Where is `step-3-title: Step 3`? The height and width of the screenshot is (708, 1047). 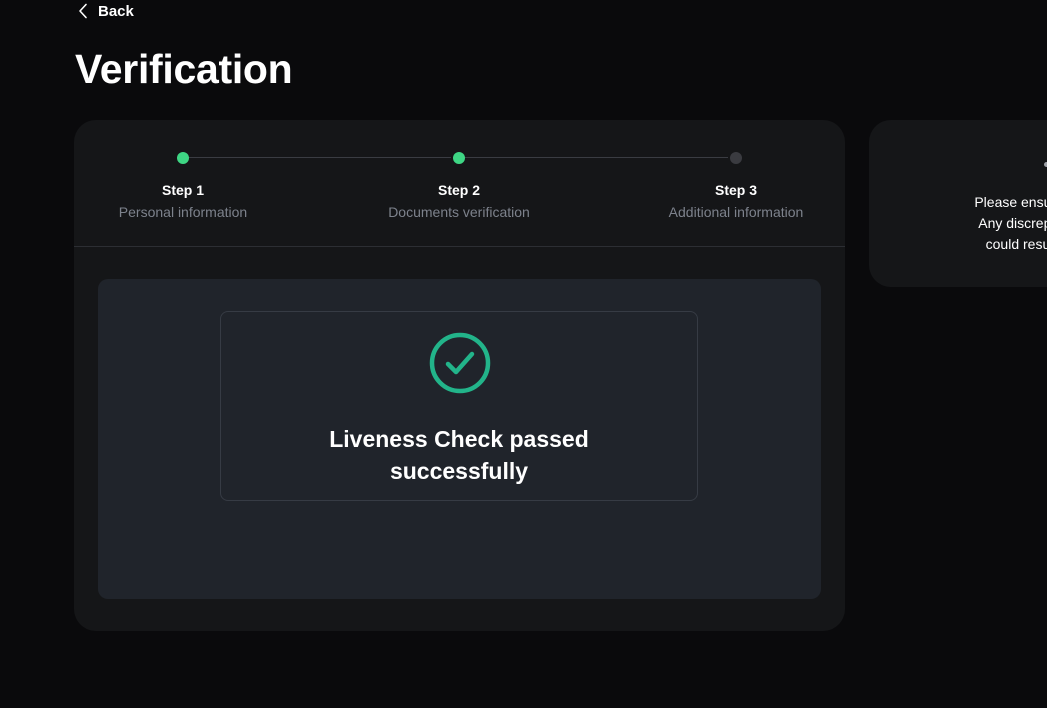
step-3-title: Step 3 is located at coordinates (735, 190).